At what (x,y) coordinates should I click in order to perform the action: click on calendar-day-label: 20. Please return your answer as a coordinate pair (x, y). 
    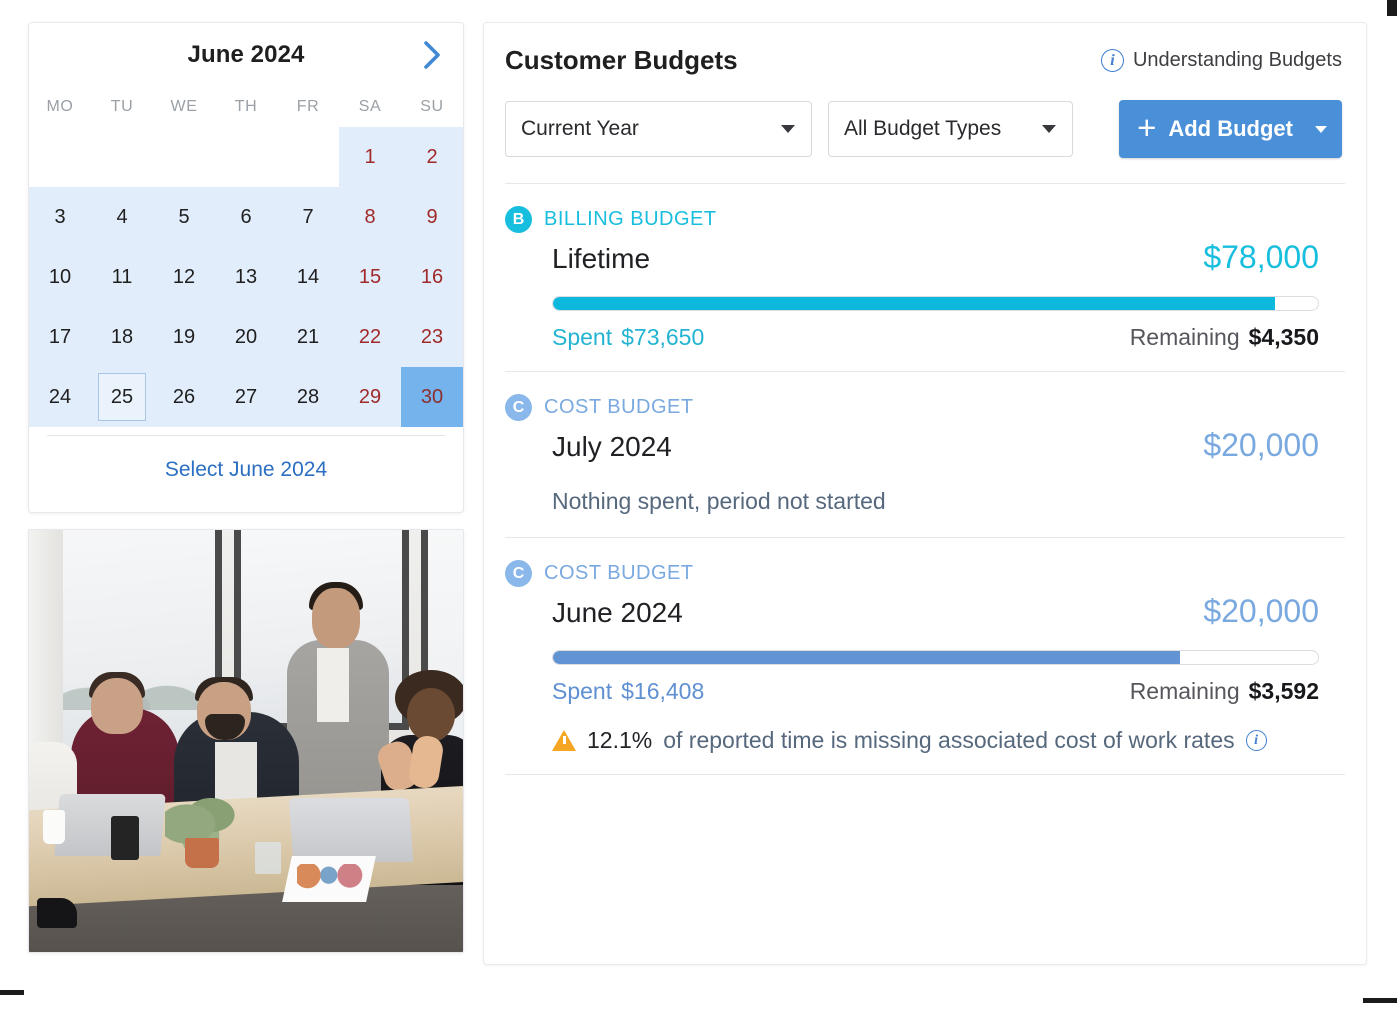
    Looking at the image, I should click on (246, 337).